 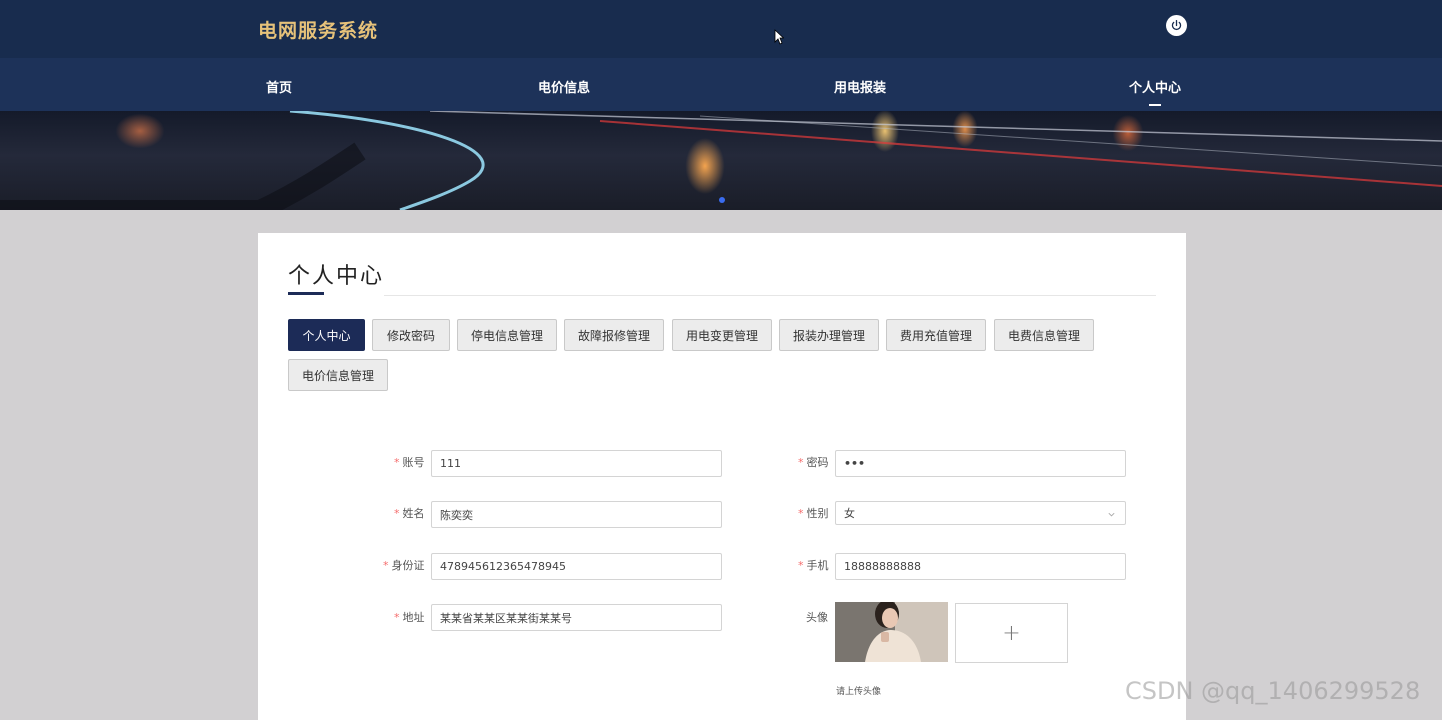 I want to click on avatar-photo, so click(x=891, y=632).